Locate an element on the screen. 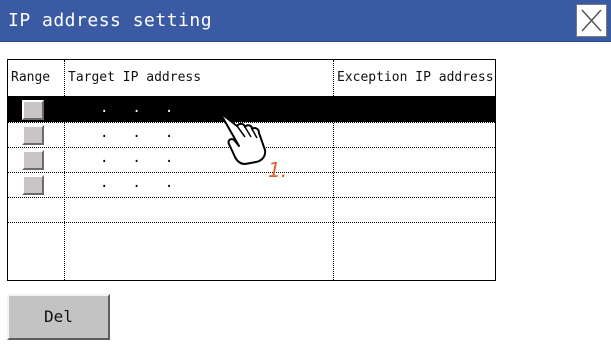  close-x-icon is located at coordinates (591, 20).